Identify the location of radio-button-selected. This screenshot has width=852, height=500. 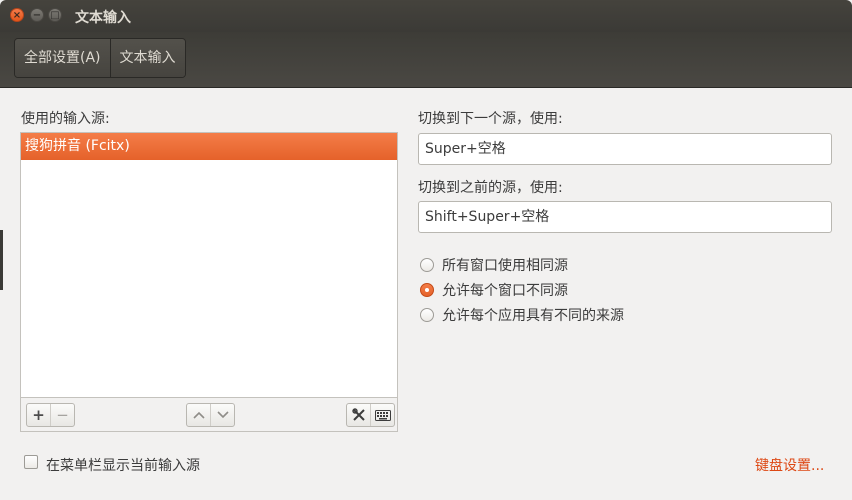
(427, 290).